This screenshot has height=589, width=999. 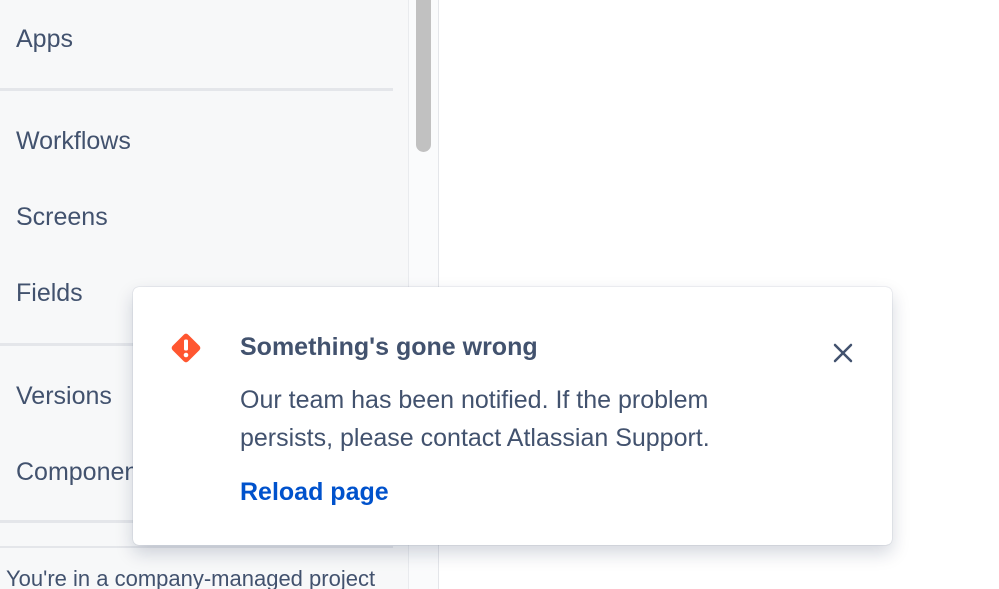 What do you see at coordinates (389, 347) in the screenshot?
I see `flag-title: Something's gone wrong` at bounding box center [389, 347].